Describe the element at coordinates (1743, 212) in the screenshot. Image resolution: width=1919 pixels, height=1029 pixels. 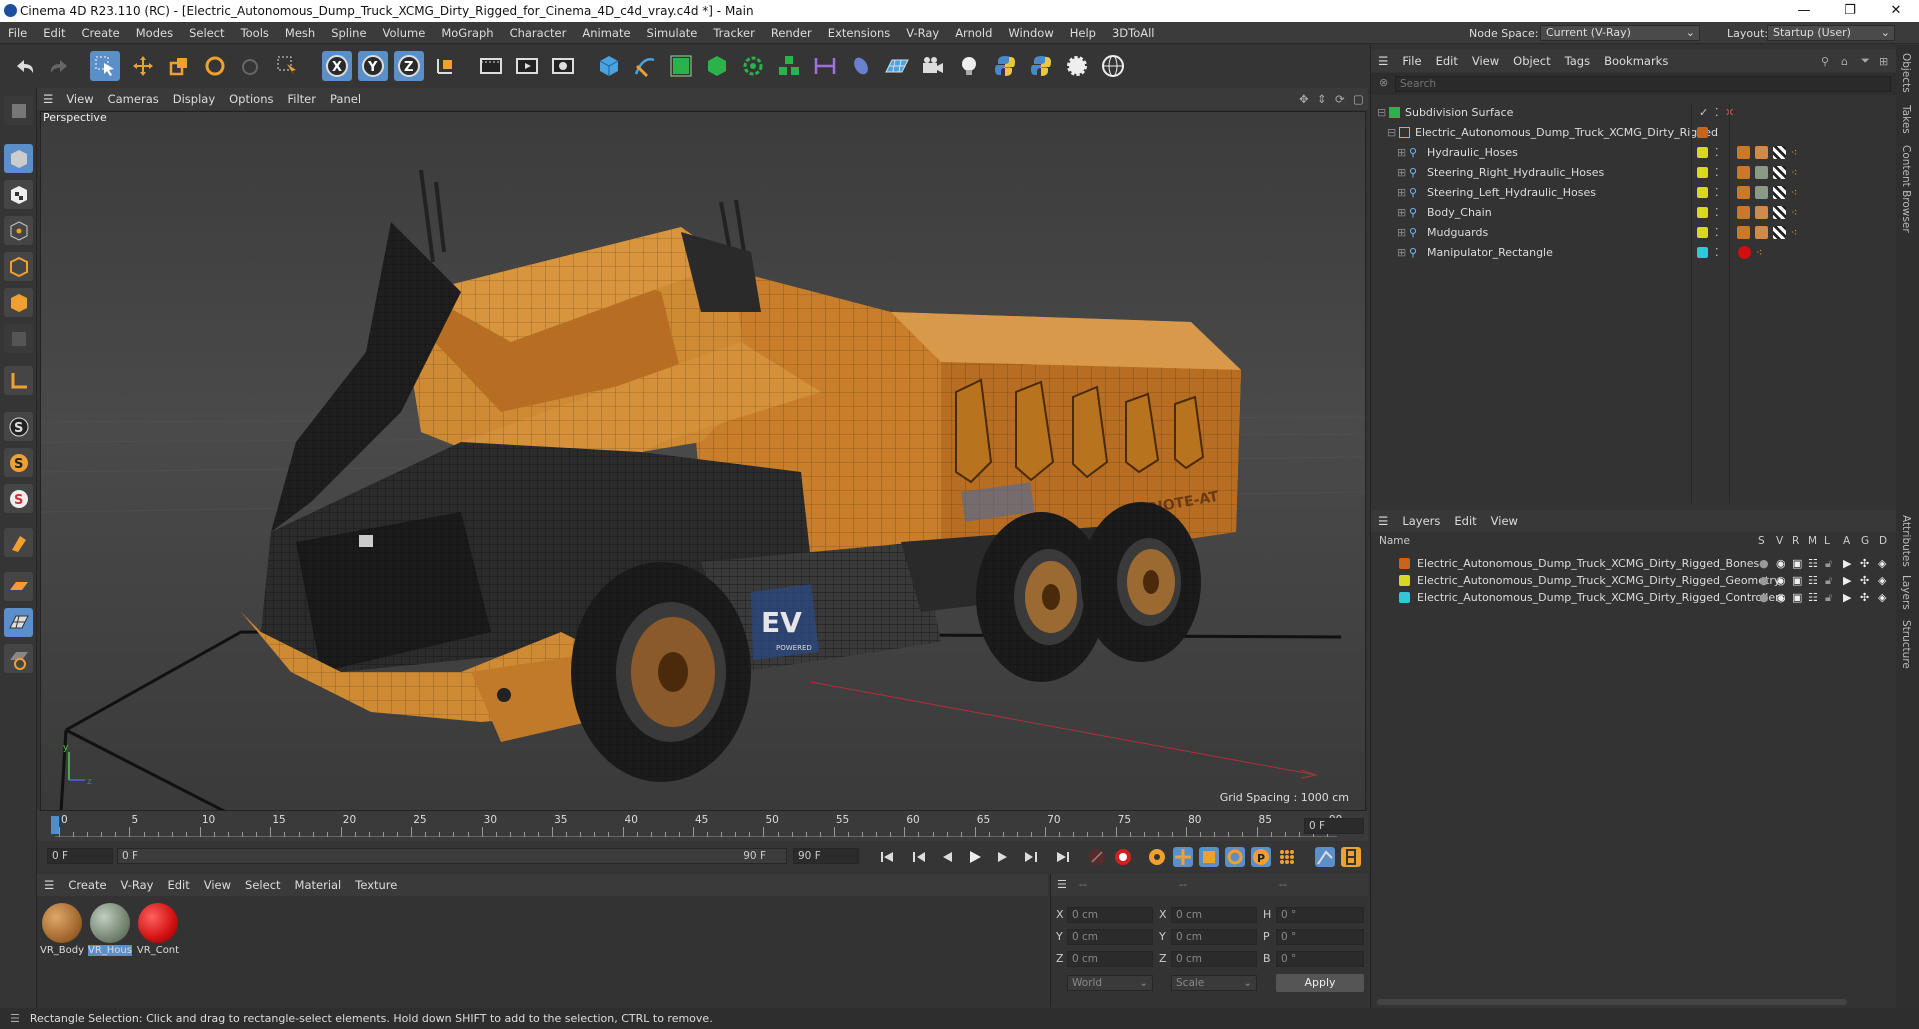
I see `texture-tag-icon` at that location.